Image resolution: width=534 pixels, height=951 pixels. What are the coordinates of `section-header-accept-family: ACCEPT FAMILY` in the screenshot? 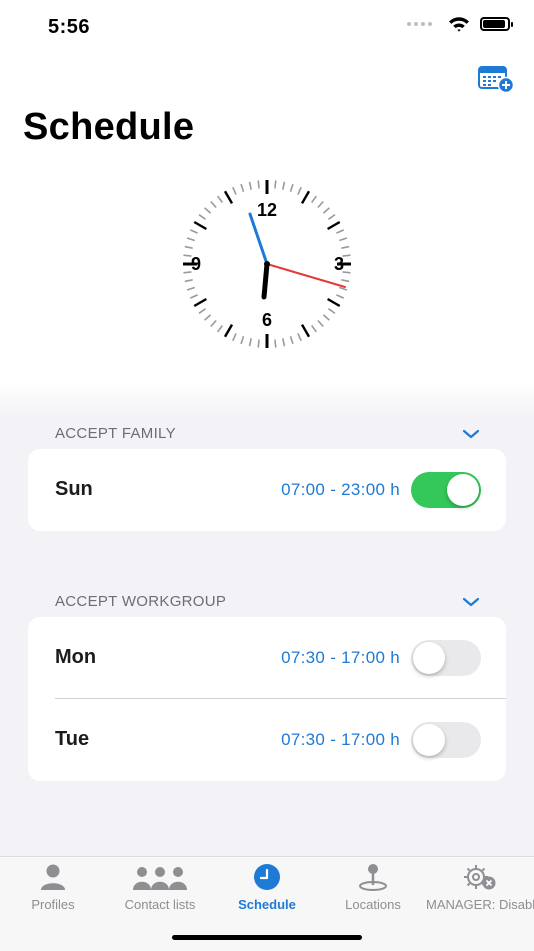 It's located at (115, 433).